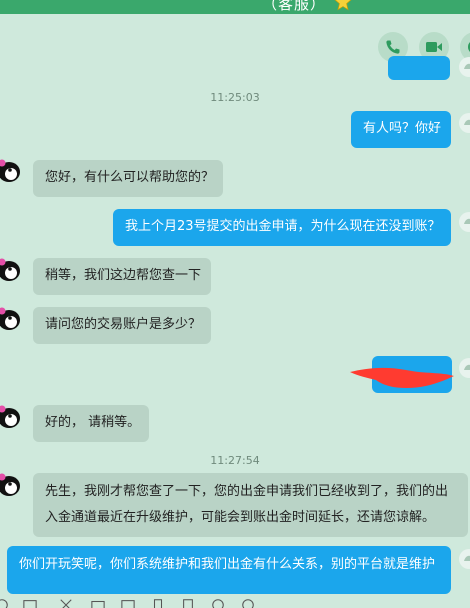  Describe the element at coordinates (235, 601) in the screenshot. I see `input-toolbar` at that location.